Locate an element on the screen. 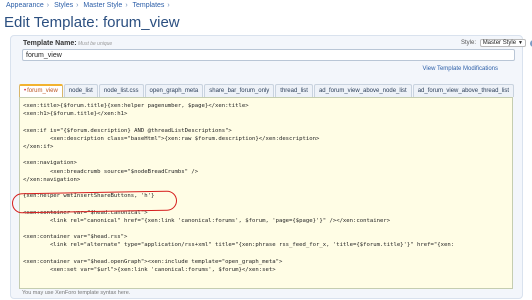  tab-ad-forum-view-above-node-list: ad_forum_view_above_node_list is located at coordinates (362, 90).